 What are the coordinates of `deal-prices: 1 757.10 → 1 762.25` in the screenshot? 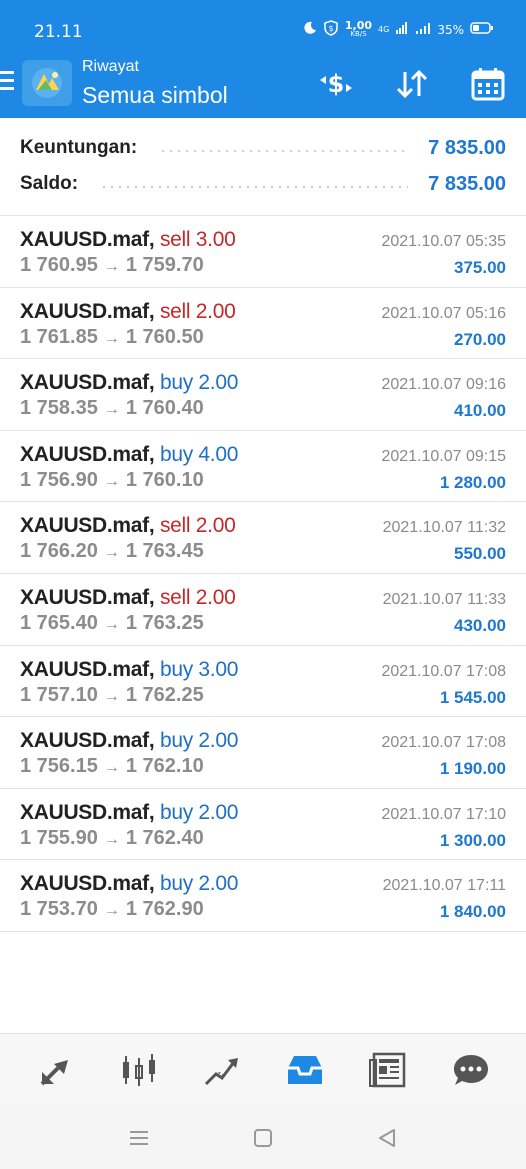 It's located at (112, 695).